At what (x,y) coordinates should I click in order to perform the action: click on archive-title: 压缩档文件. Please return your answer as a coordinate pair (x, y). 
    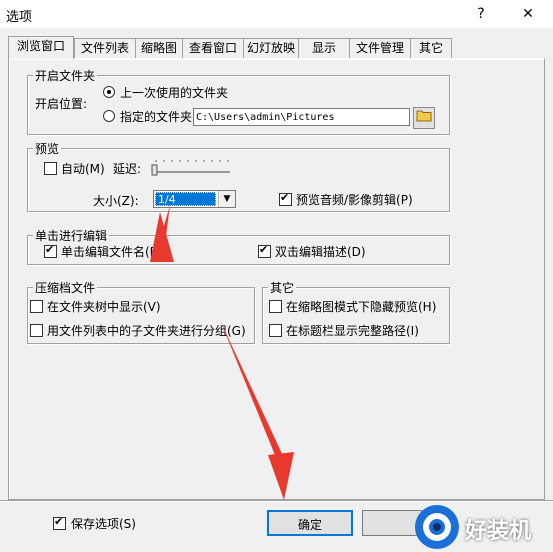
    Looking at the image, I should click on (65, 287).